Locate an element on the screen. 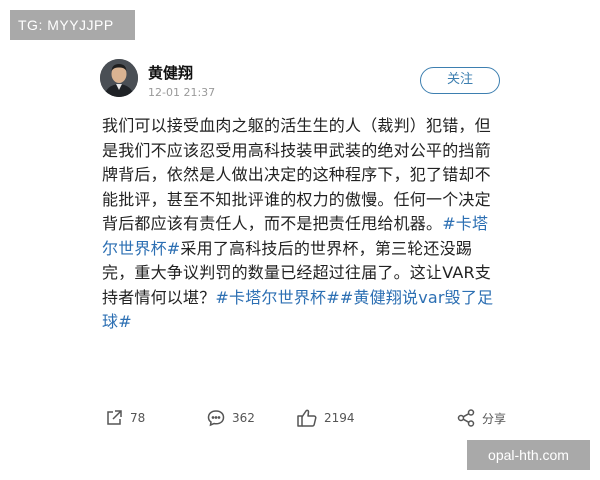 The image size is (600, 480). comment-bubble-icon is located at coordinates (216, 418).